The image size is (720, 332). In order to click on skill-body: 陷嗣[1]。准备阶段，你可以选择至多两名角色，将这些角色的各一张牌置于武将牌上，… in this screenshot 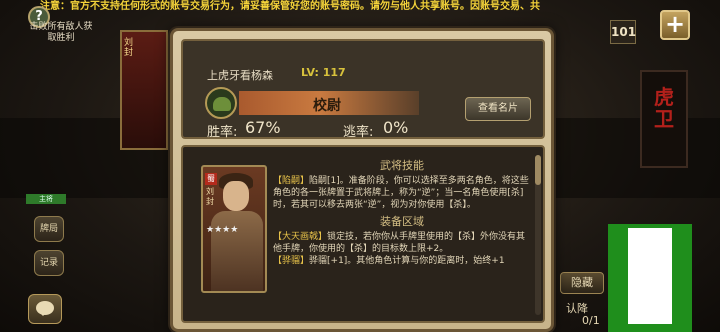, I will do `click(401, 193)`.